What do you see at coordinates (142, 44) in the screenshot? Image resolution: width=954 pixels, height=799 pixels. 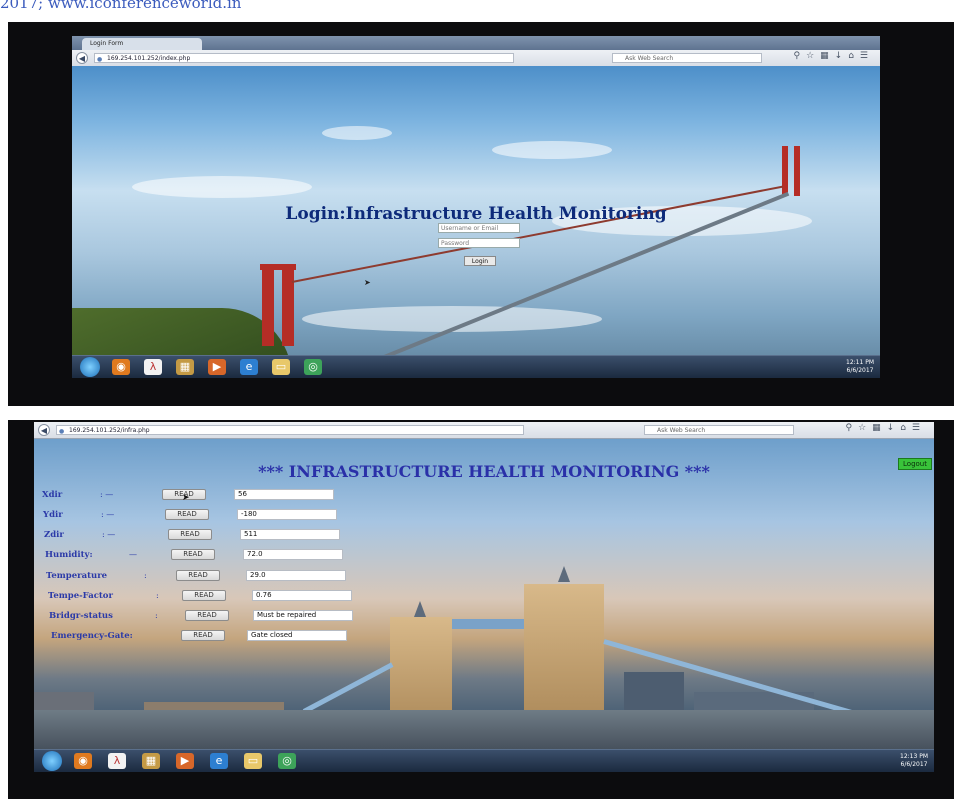 I see `tab-login-form: Login Form` at bounding box center [142, 44].